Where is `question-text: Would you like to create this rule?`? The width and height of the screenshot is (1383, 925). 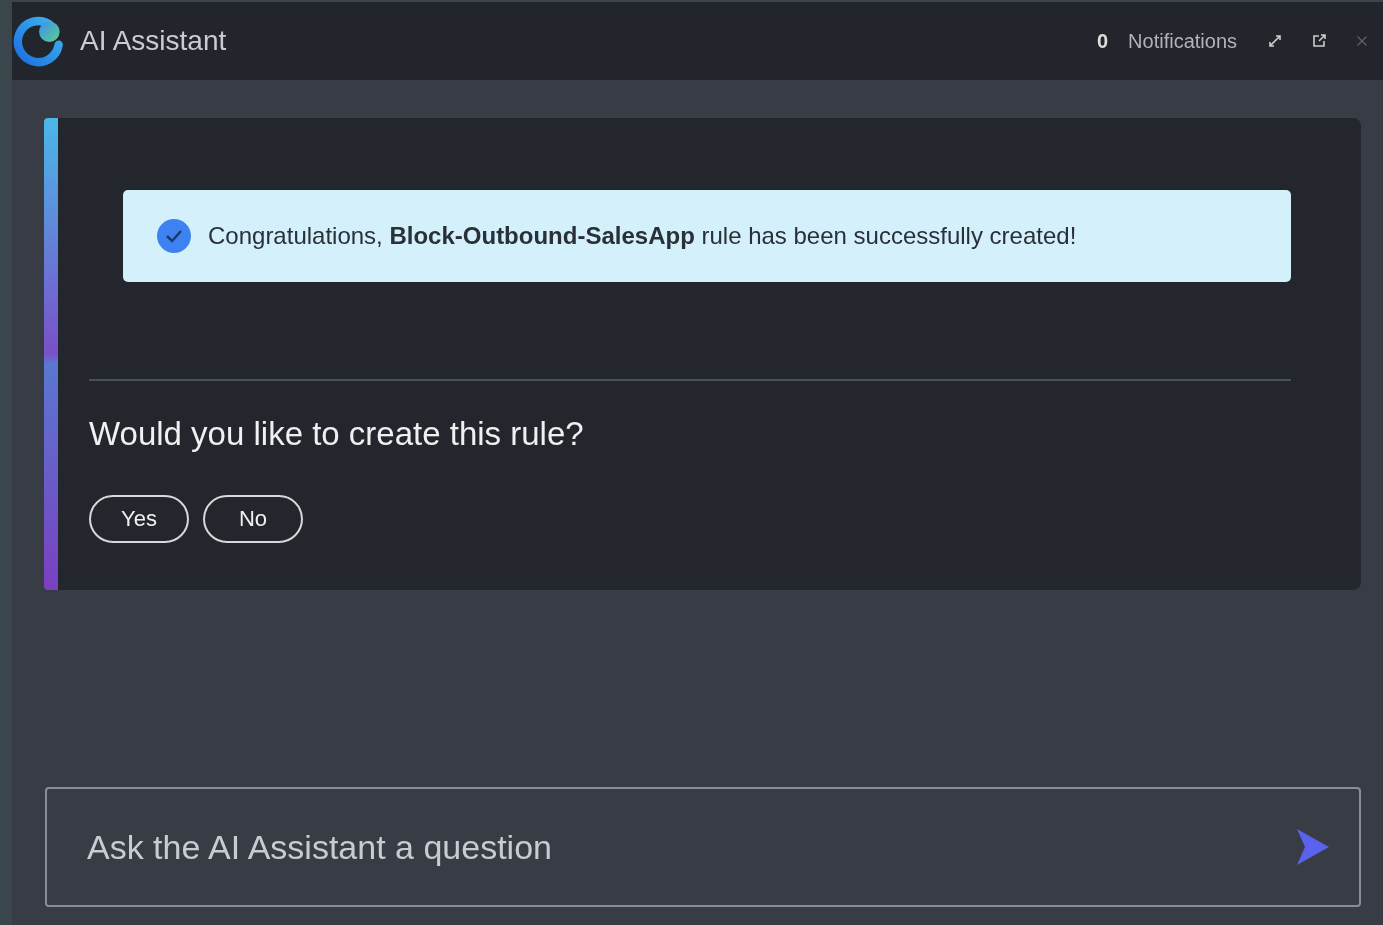 question-text: Would you like to create this rule? is located at coordinates (337, 434).